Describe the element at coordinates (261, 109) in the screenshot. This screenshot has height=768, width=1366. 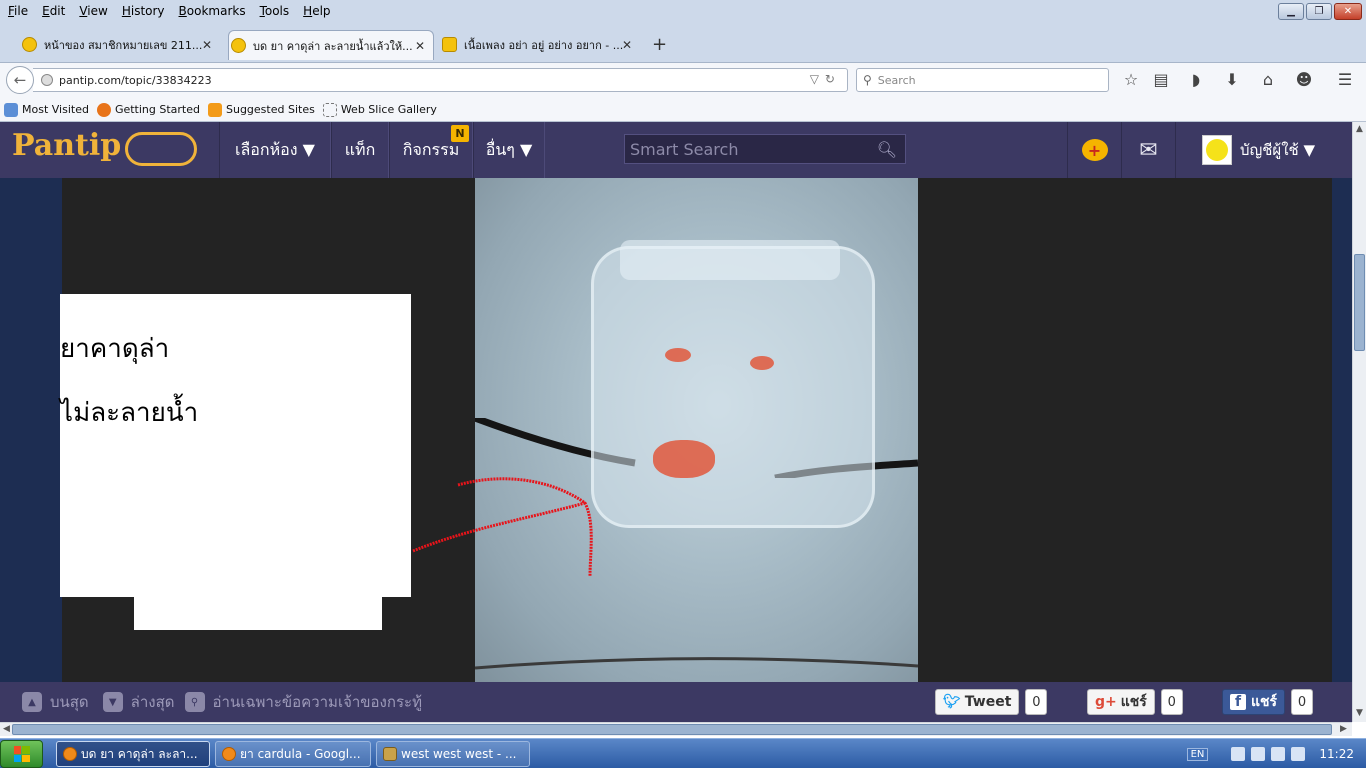
I see `bookmark-suggested-sites: Suggested Sites` at that location.